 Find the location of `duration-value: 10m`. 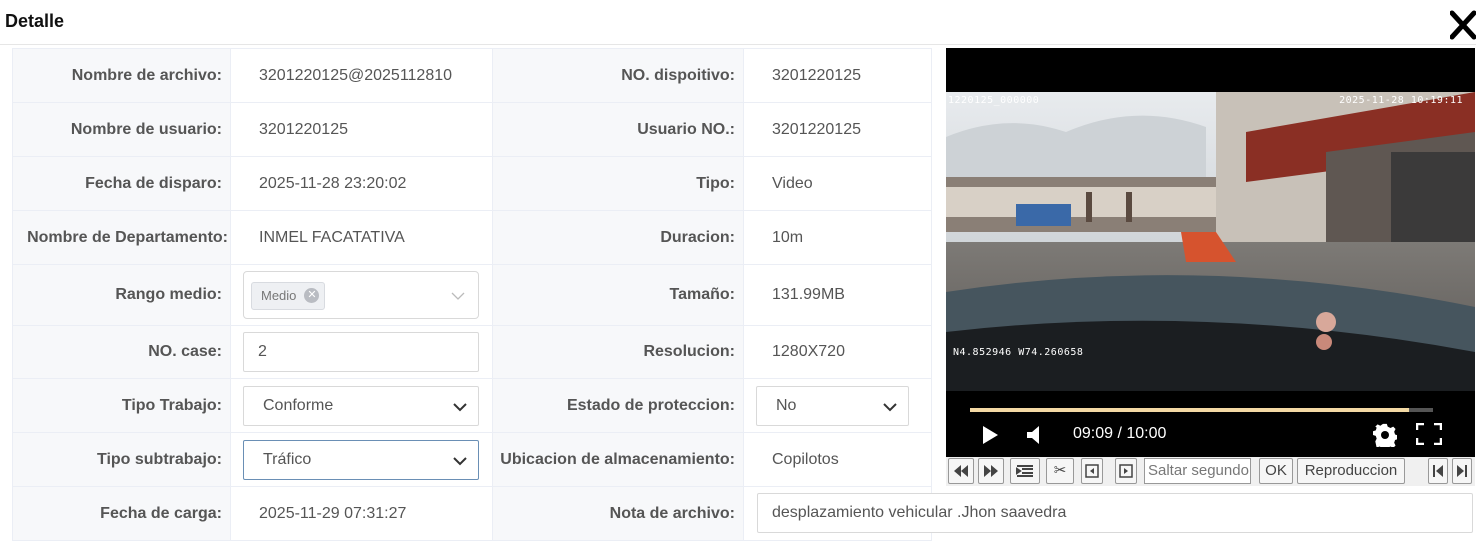

duration-value: 10m is located at coordinates (837, 237).